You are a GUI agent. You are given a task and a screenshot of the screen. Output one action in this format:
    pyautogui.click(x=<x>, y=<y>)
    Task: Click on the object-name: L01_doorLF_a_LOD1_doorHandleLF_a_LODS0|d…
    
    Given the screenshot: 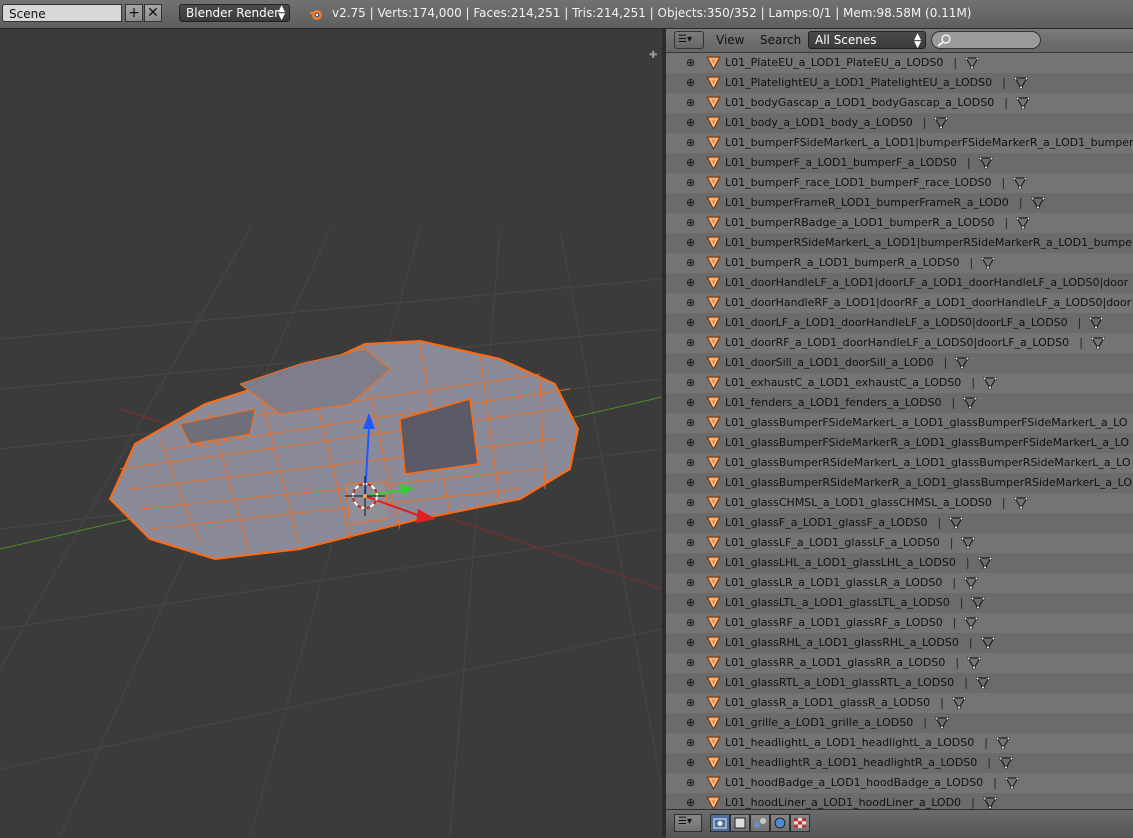 What is the action you would take?
    pyautogui.click(x=914, y=322)
    